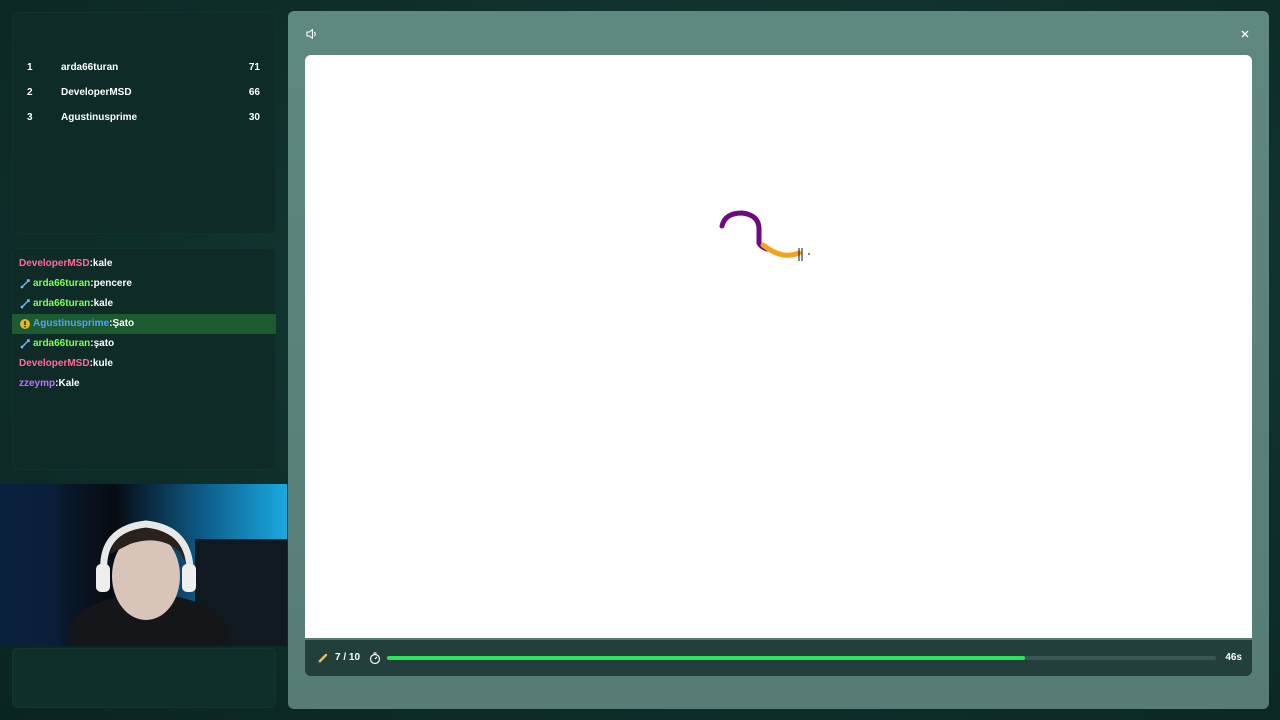 This screenshot has width=1280, height=720. I want to click on leaderboard-score: 66, so click(254, 92).